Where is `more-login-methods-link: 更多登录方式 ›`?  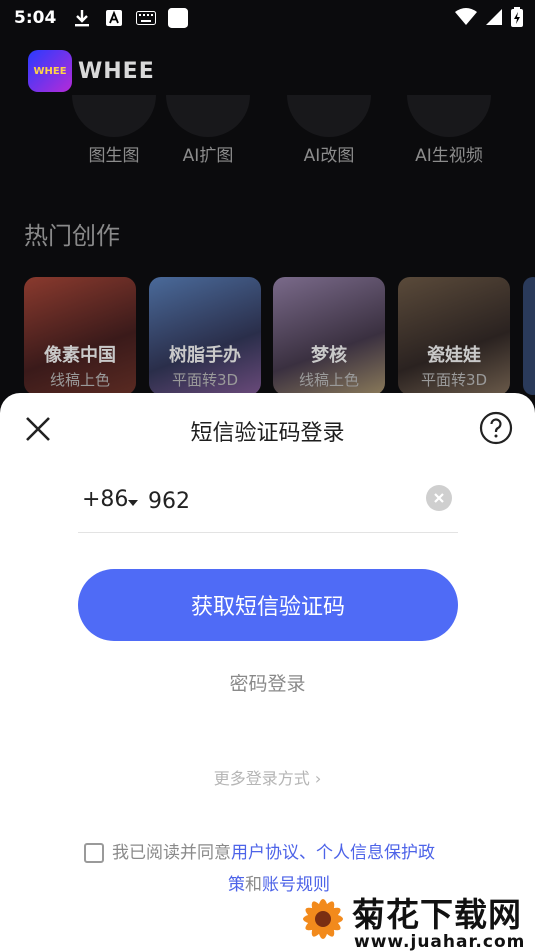
more-login-methods-link: 更多登录方式 › is located at coordinates (267, 777).